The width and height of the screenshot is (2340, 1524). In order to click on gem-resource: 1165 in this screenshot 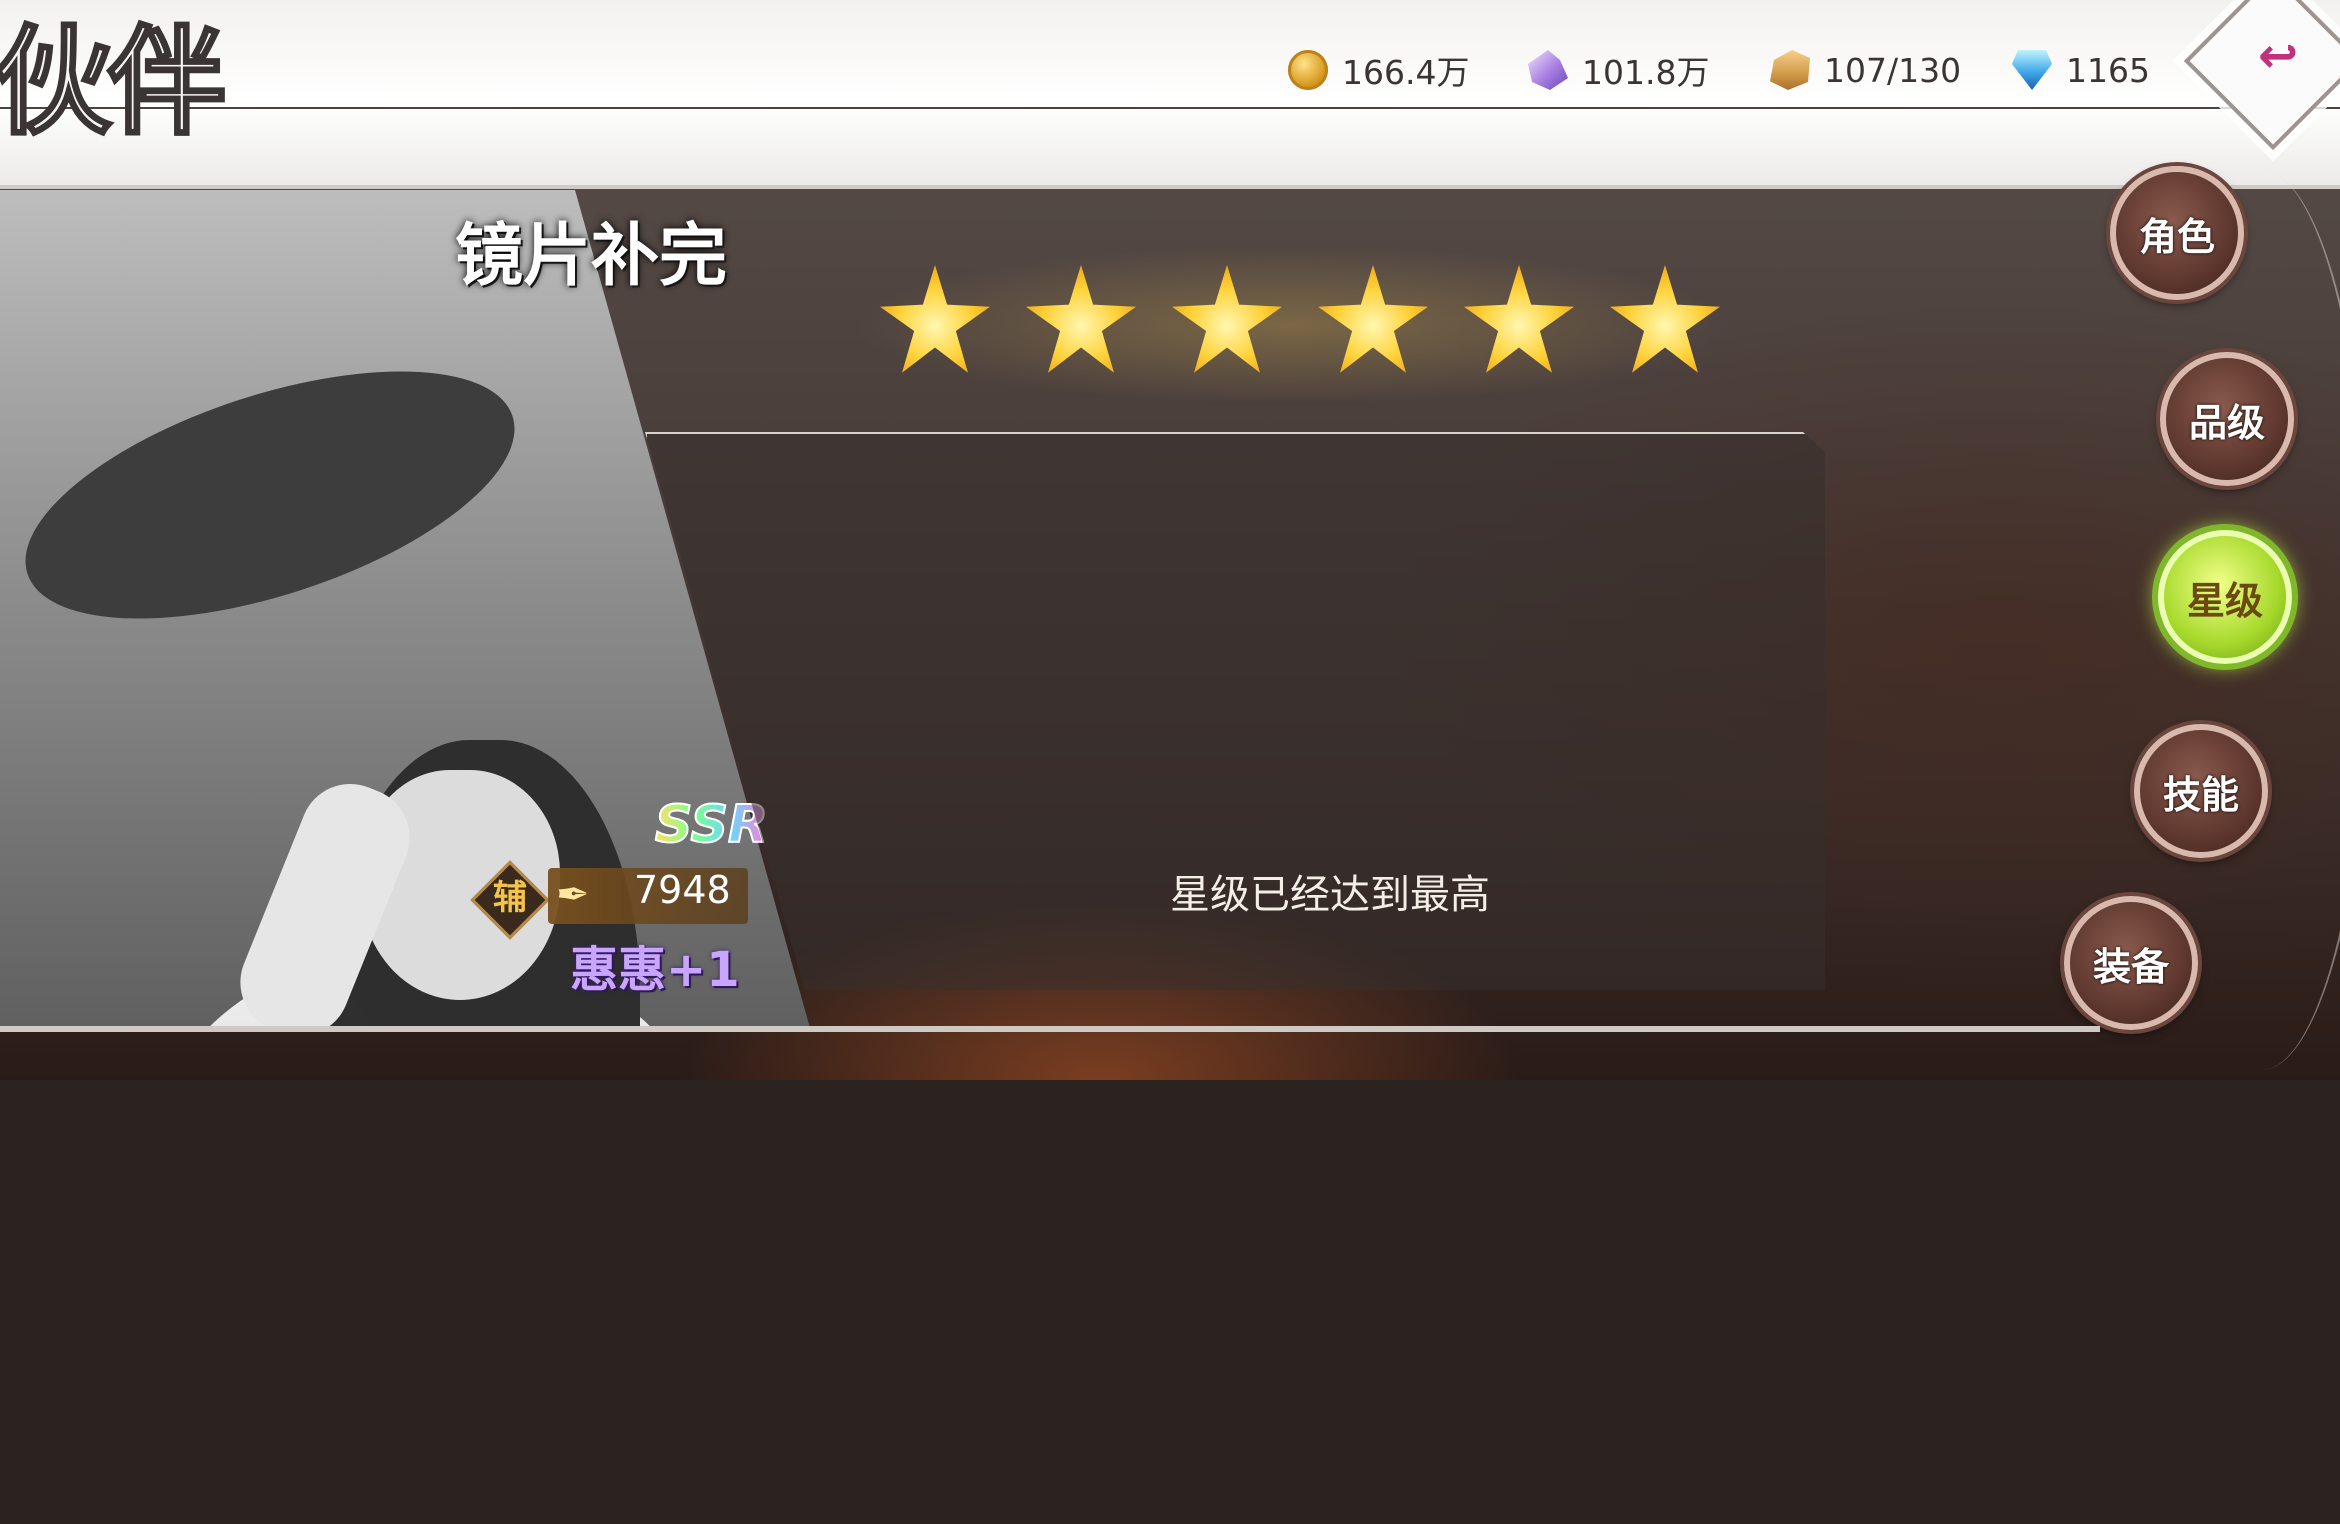, I will do `click(2081, 70)`.